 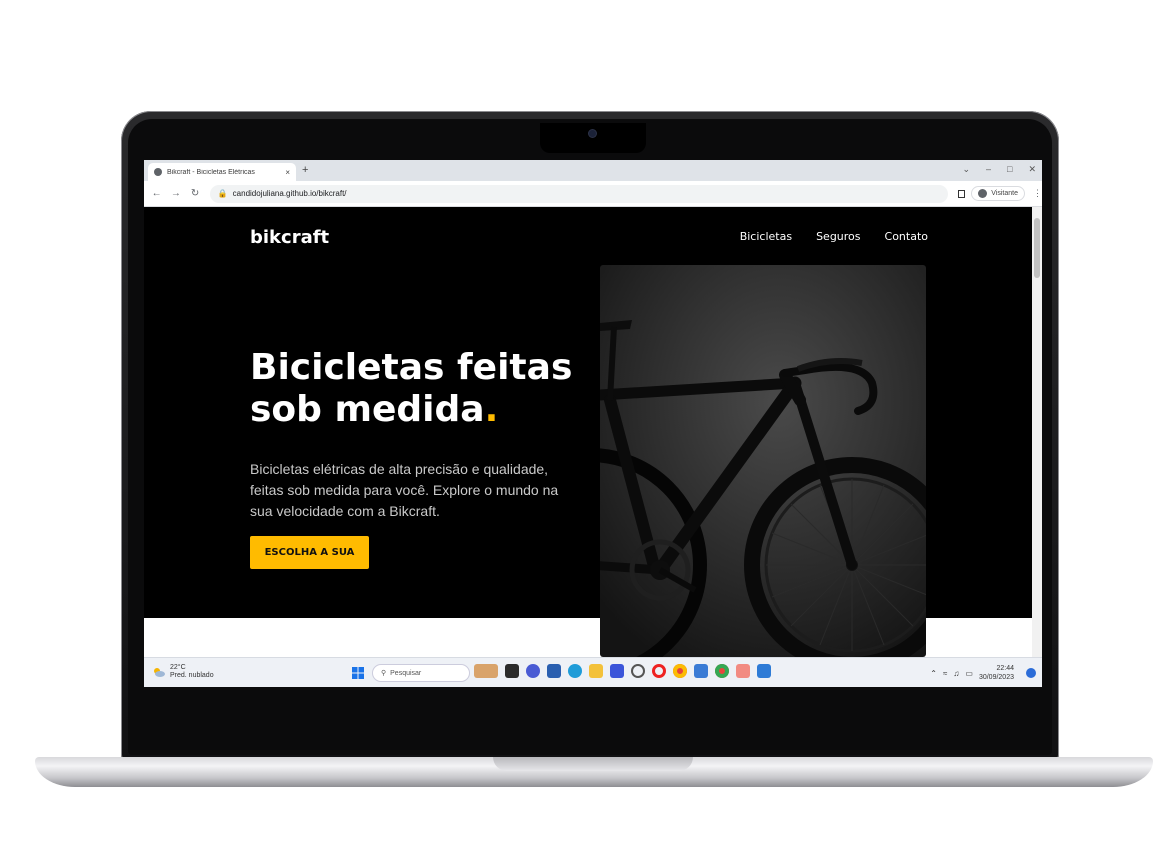 What do you see at coordinates (194, 193) in the screenshot?
I see `reload-icon: ↻` at bounding box center [194, 193].